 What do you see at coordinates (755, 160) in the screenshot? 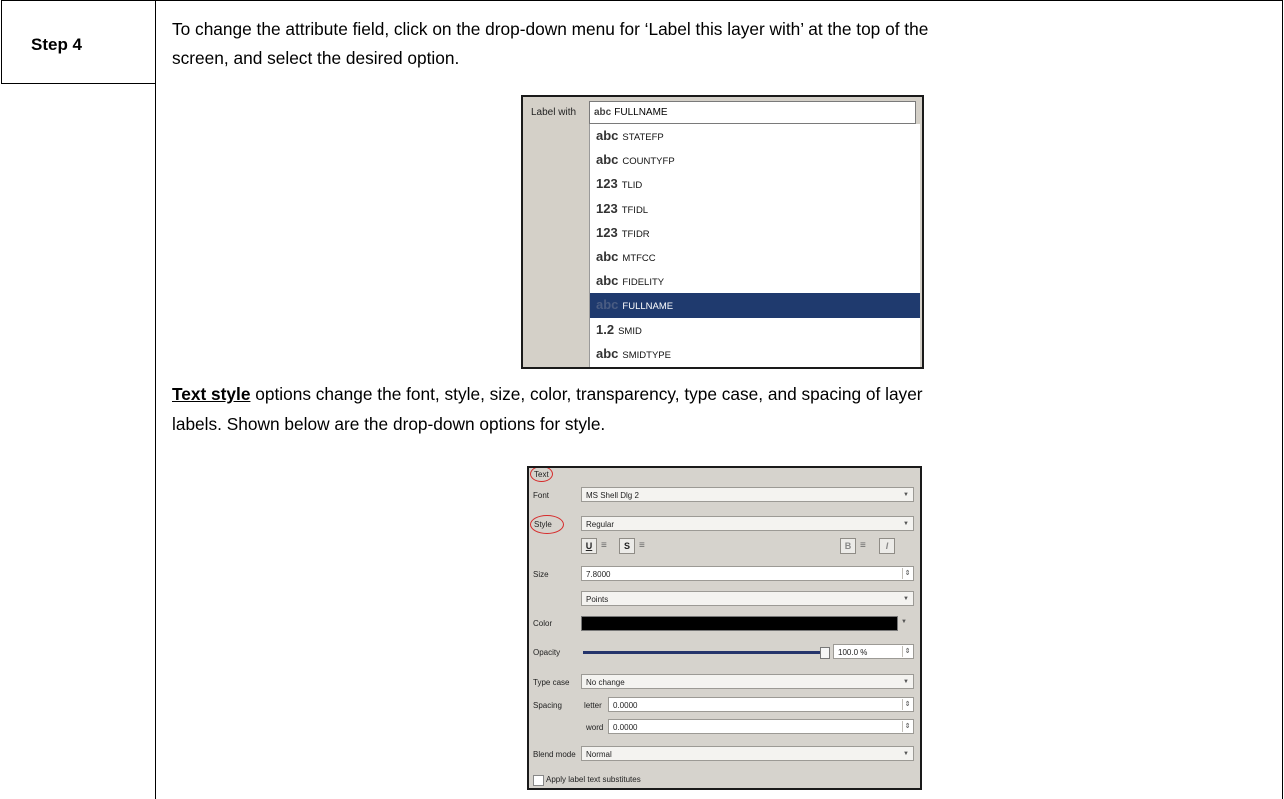
I see `option-countyfp: abc COUNTYFP` at bounding box center [755, 160].